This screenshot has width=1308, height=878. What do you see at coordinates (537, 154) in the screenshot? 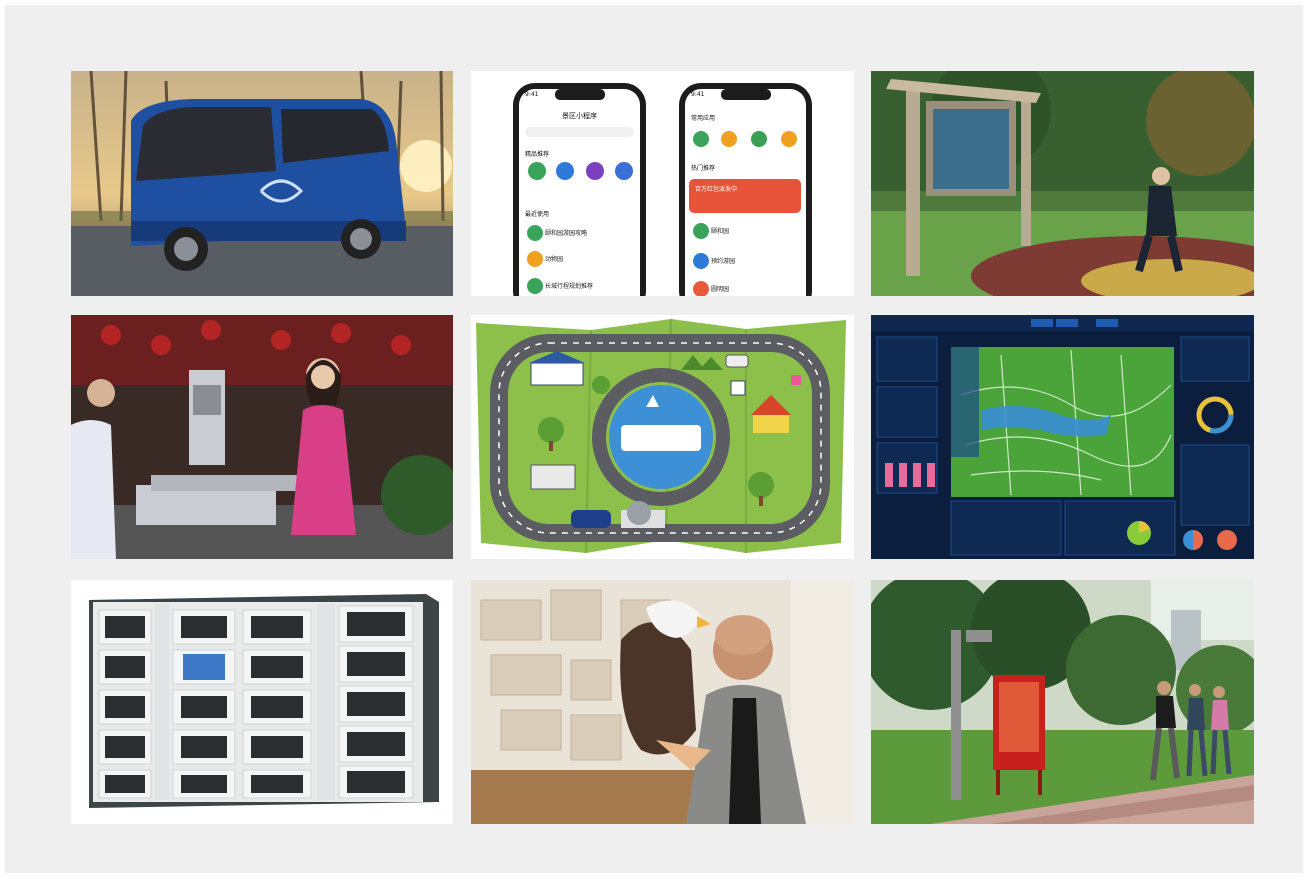
I see `left-phone-section-1: 精品推荐` at bounding box center [537, 154].